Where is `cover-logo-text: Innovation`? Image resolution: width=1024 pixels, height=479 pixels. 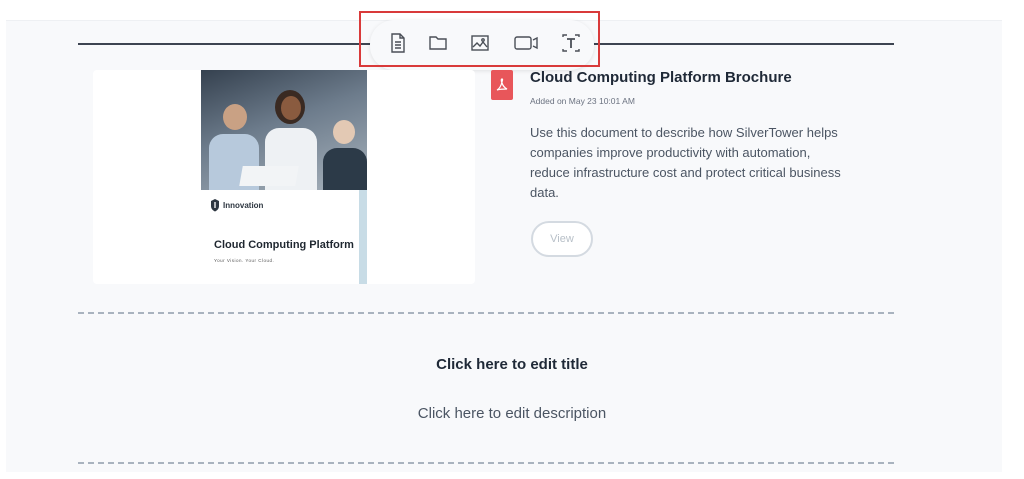
cover-logo-text: Innovation is located at coordinates (243, 205).